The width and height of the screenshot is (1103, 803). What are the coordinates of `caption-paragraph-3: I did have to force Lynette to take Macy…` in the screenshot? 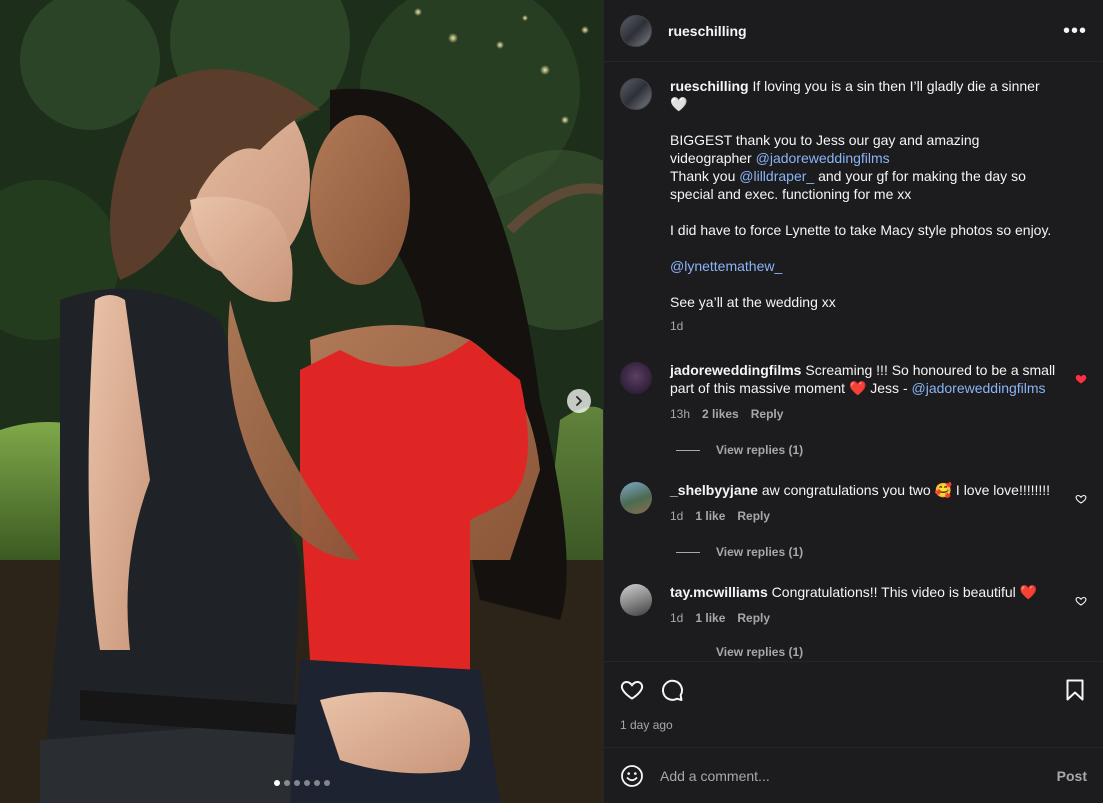 It's located at (861, 230).